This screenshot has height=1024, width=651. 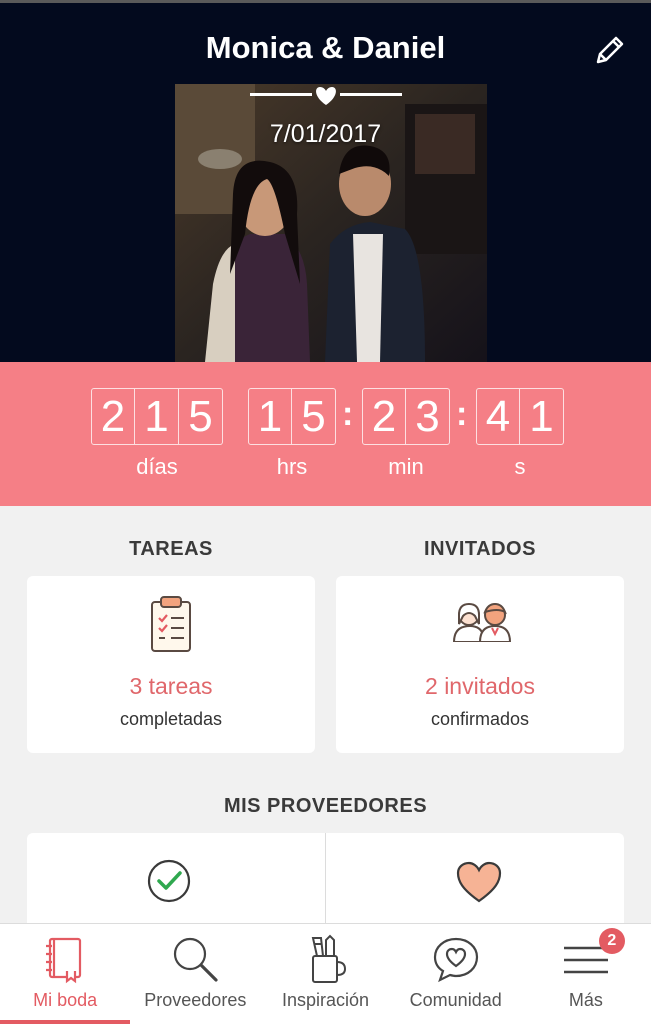 I want to click on hired-vendors-check-icon, so click(x=169, y=881).